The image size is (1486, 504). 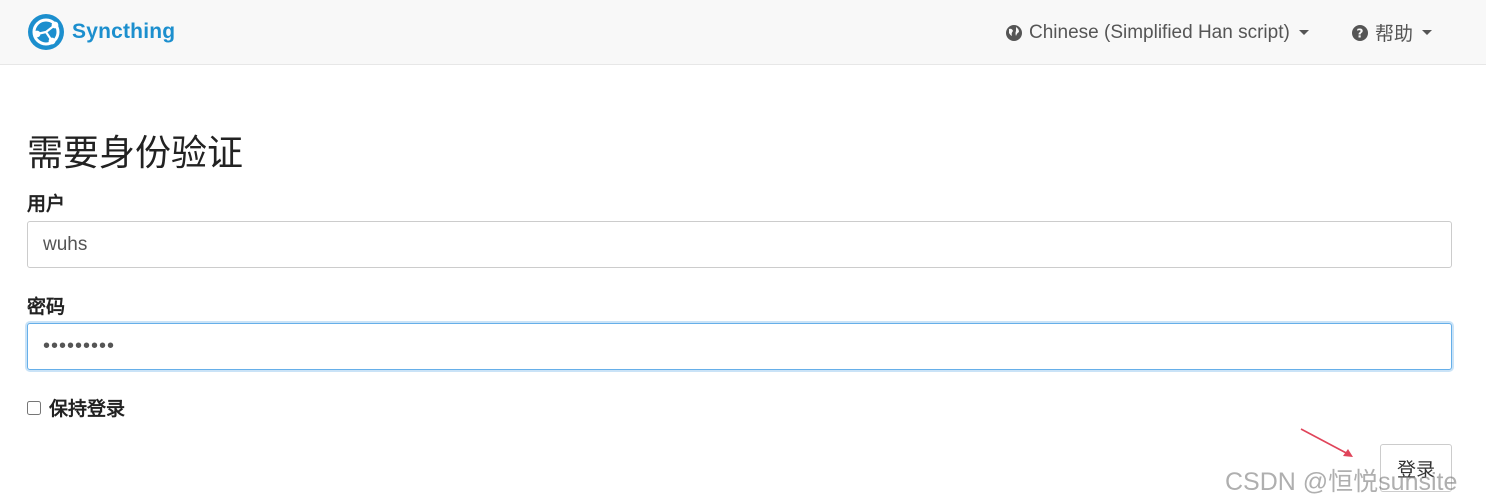 I want to click on brand-name: Syncthing, so click(x=124, y=31).